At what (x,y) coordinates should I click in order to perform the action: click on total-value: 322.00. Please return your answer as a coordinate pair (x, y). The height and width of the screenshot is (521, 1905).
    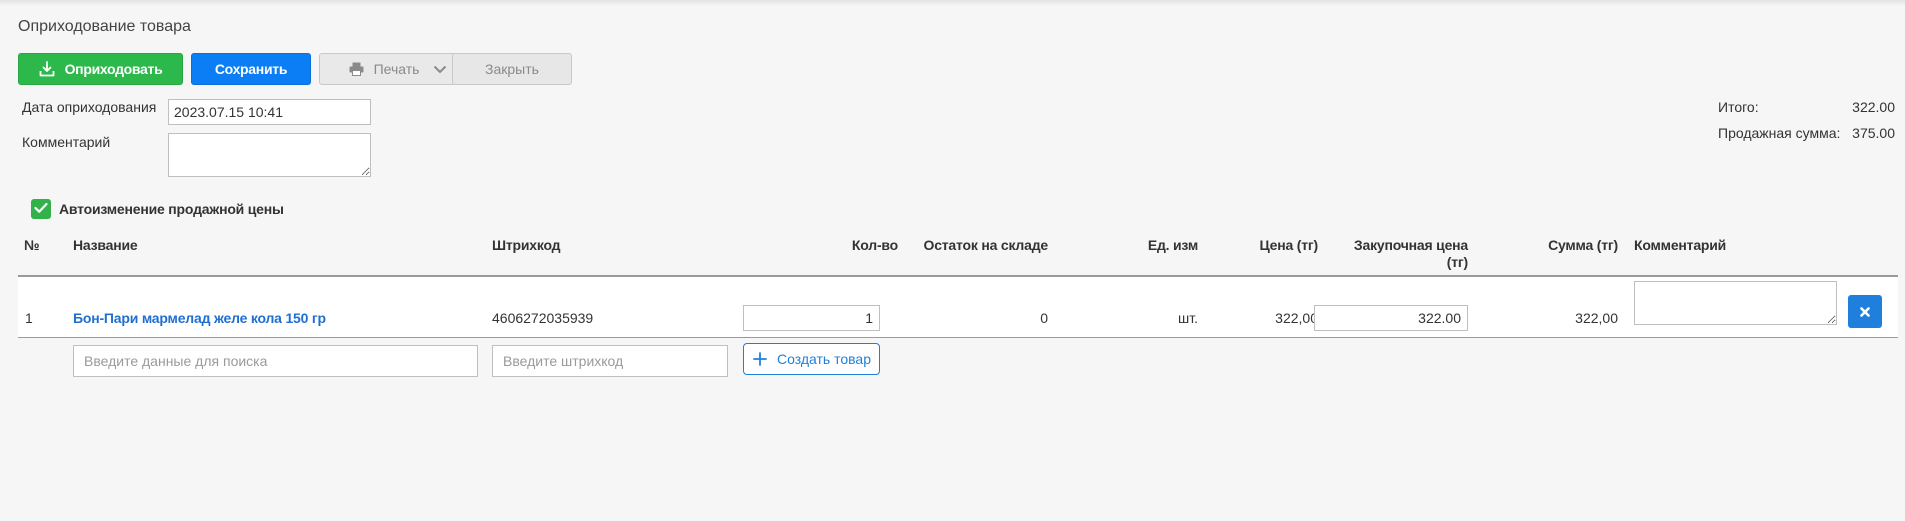
    Looking at the image, I should click on (1873, 107).